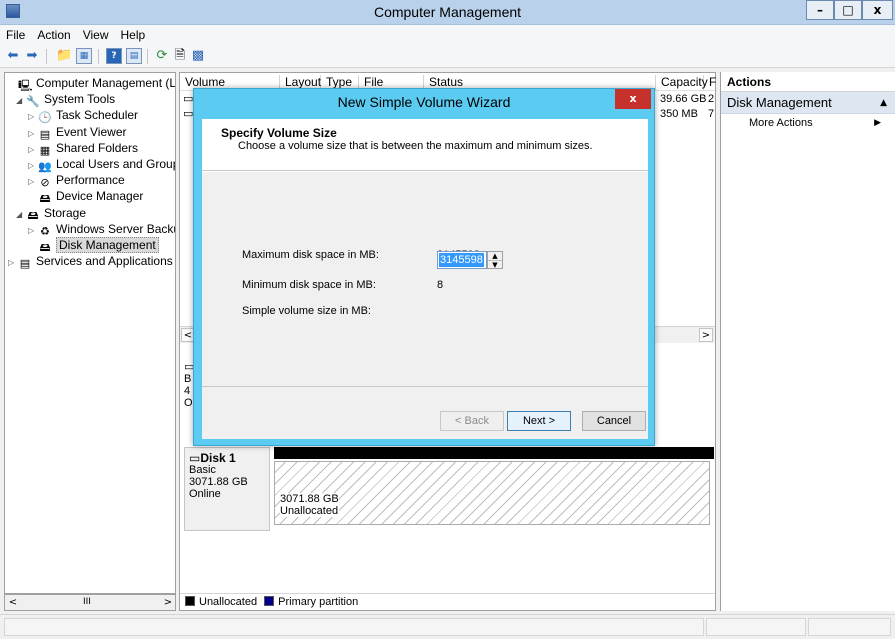 This screenshot has width=895, height=639. Describe the element at coordinates (116, 164) in the screenshot. I see `tree-item-label: Local Users and Groups` at that location.